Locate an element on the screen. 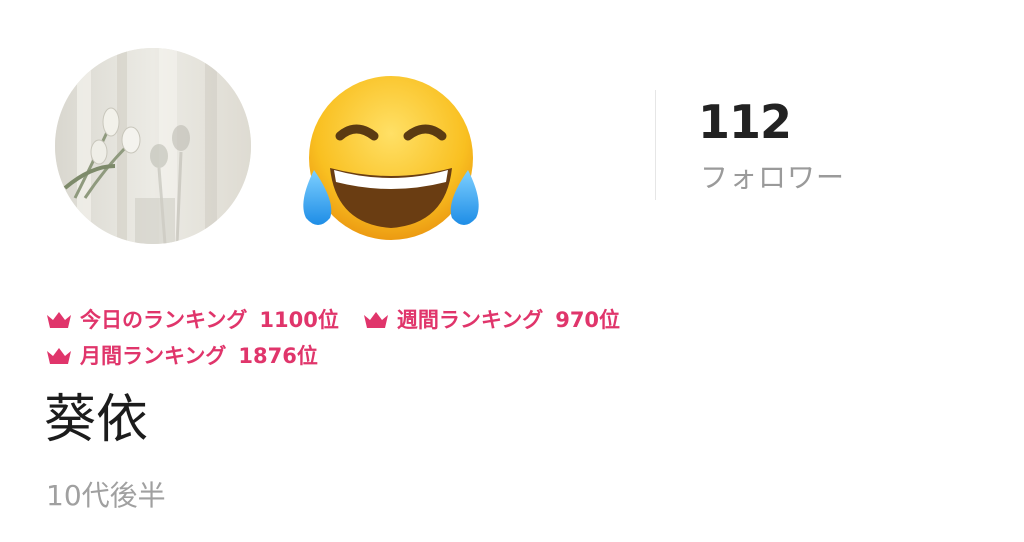  ranking-daily: 今日のランキング 1100位 is located at coordinates (192, 320).